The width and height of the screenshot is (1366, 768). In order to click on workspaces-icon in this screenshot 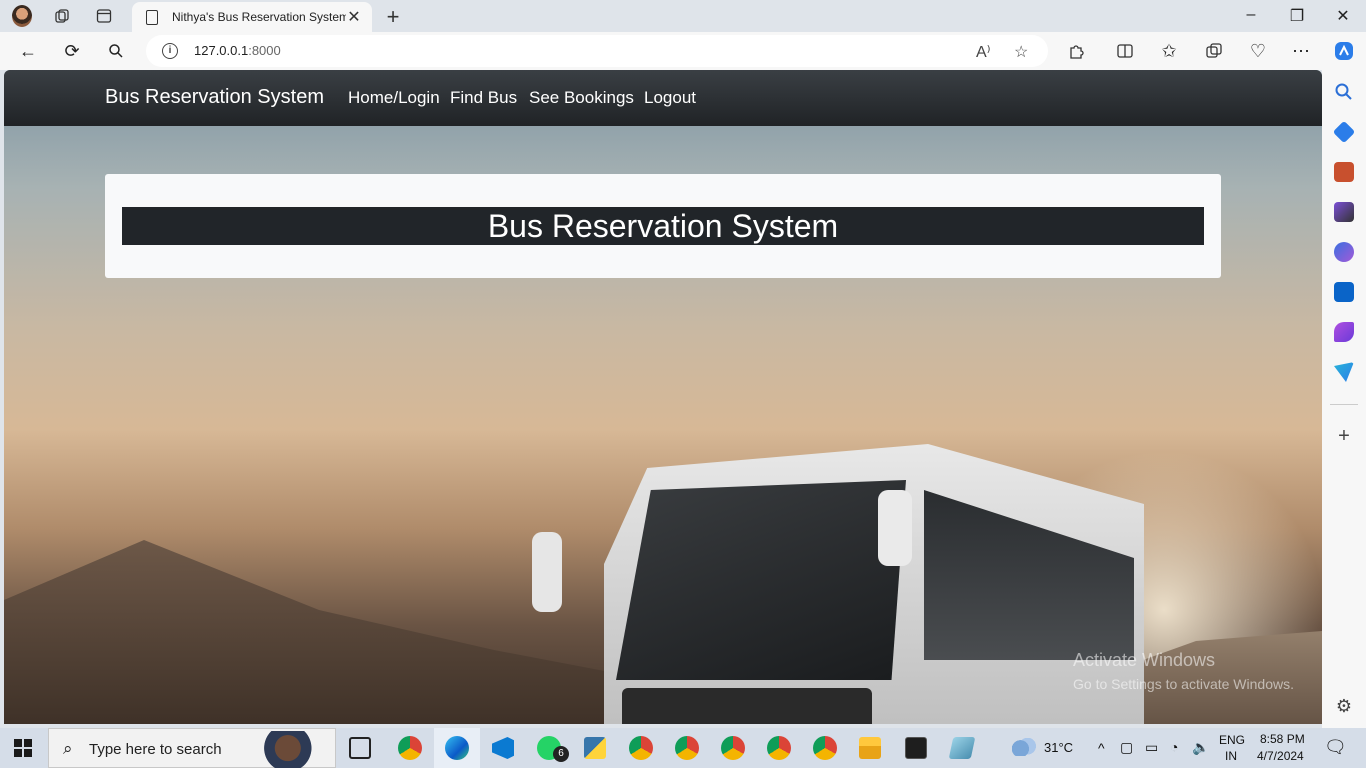, I will do `click(62, 16)`.